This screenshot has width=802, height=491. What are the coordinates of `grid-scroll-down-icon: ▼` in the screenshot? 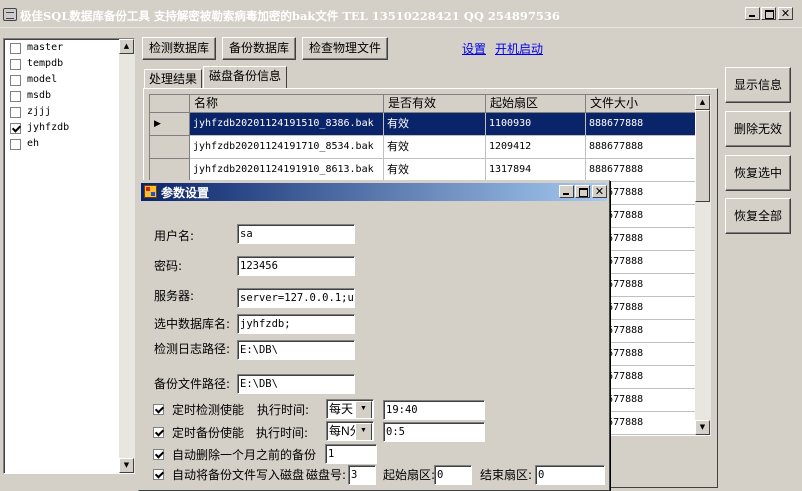 It's located at (702, 427).